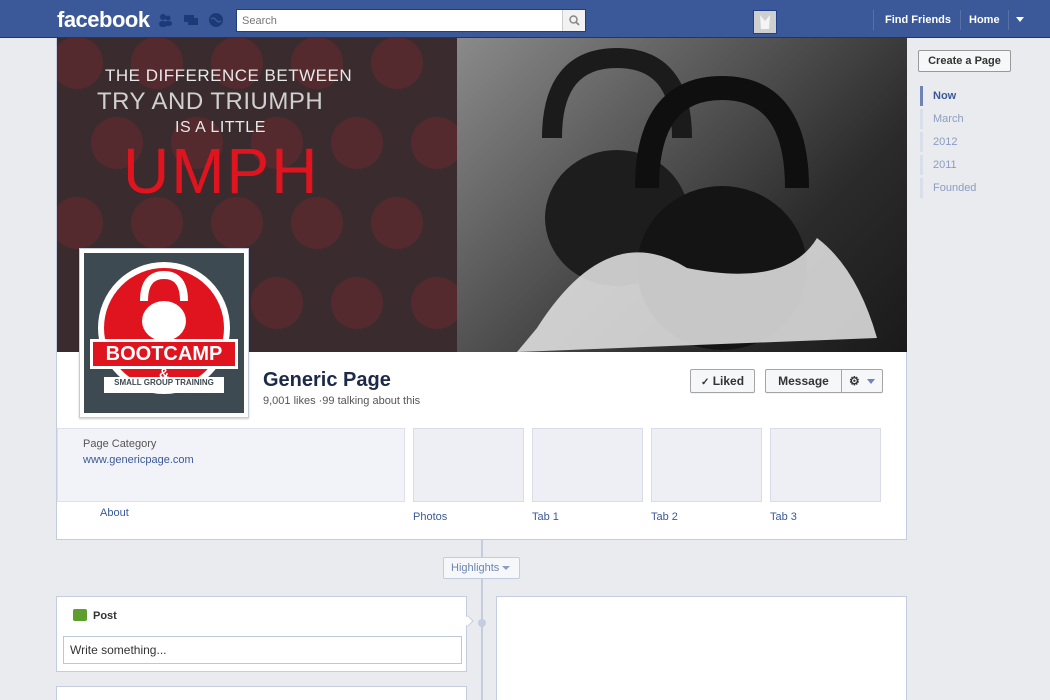  I want to click on tab-2-thumbnail, so click(706, 465).